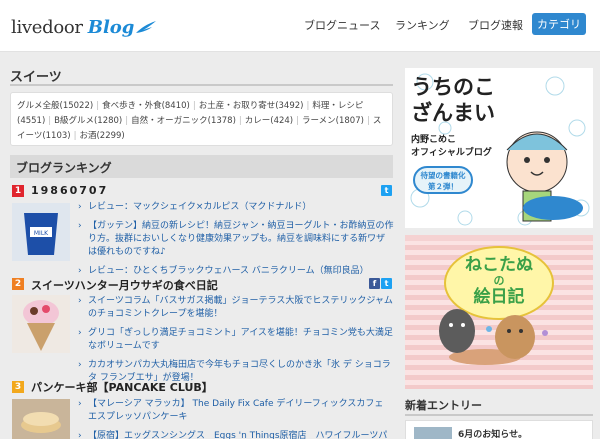 Image resolution: width=600 pixels, height=439 pixels. Describe the element at coordinates (374, 283) in the screenshot. I see `facebook-icon: f` at that location.